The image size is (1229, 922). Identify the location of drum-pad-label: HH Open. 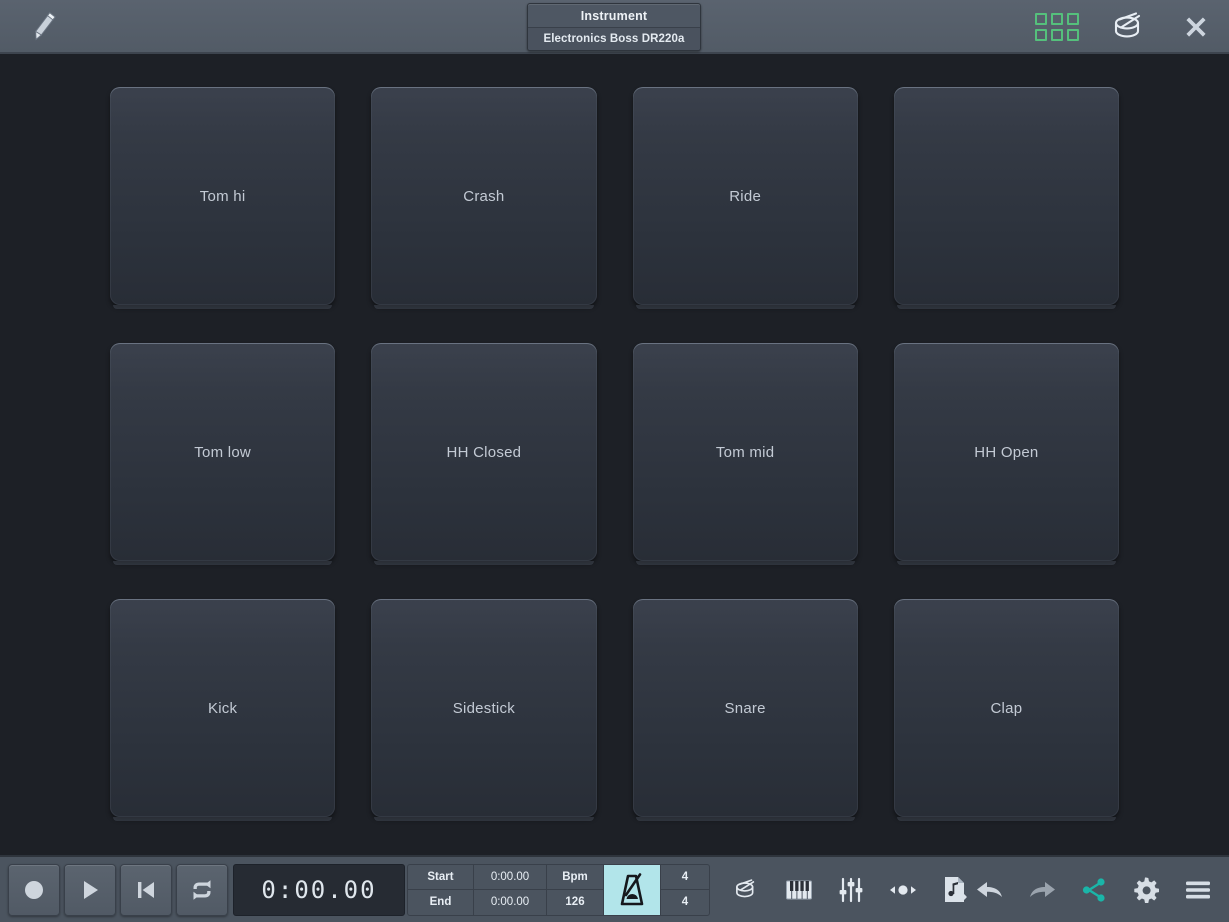
(1006, 452).